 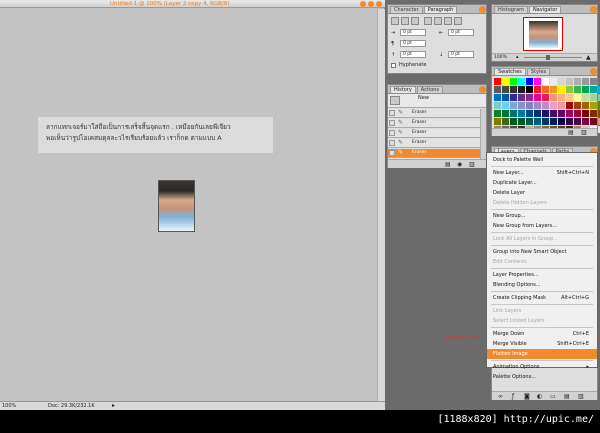 What do you see at coordinates (461, 54) in the screenshot?
I see `space-after-field: 0 pt` at bounding box center [461, 54].